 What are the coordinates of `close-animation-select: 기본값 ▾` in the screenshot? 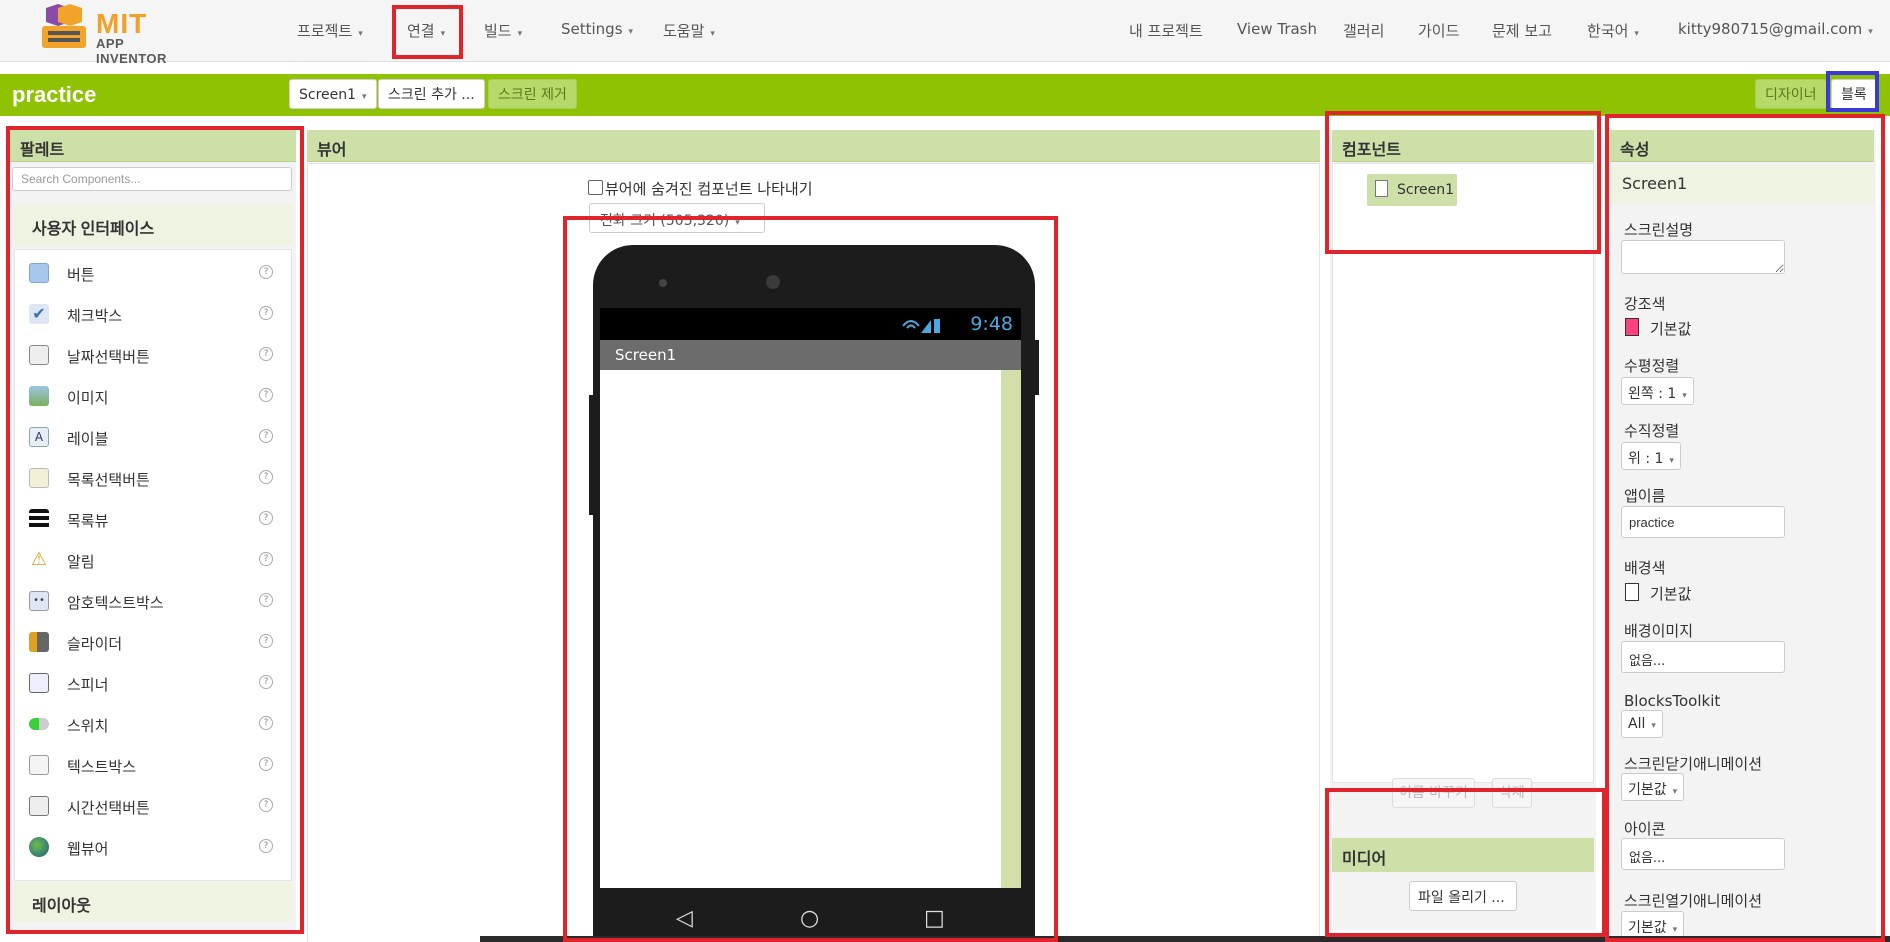 It's located at (1653, 787).